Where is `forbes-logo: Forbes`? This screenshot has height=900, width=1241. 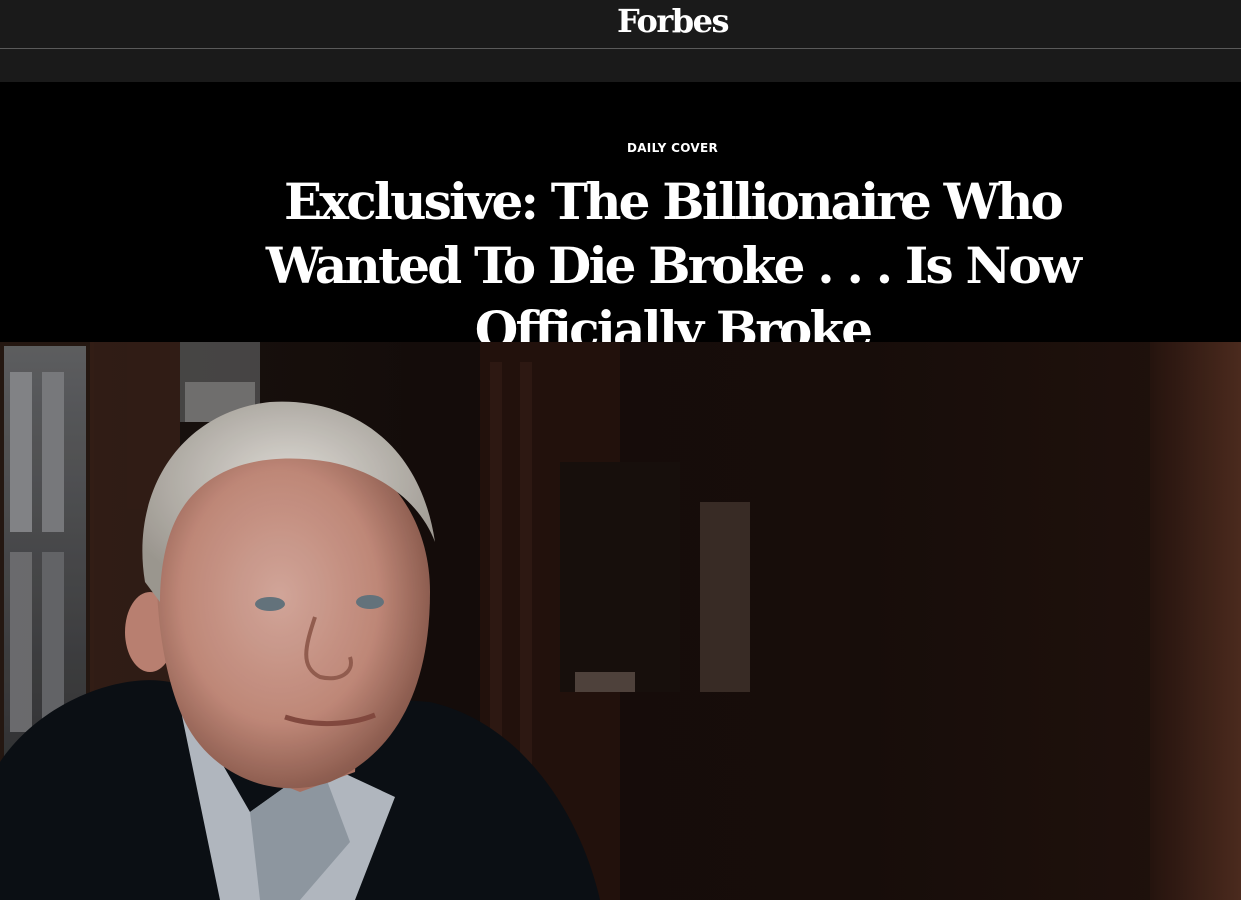
forbes-logo: Forbes is located at coordinates (673, 21).